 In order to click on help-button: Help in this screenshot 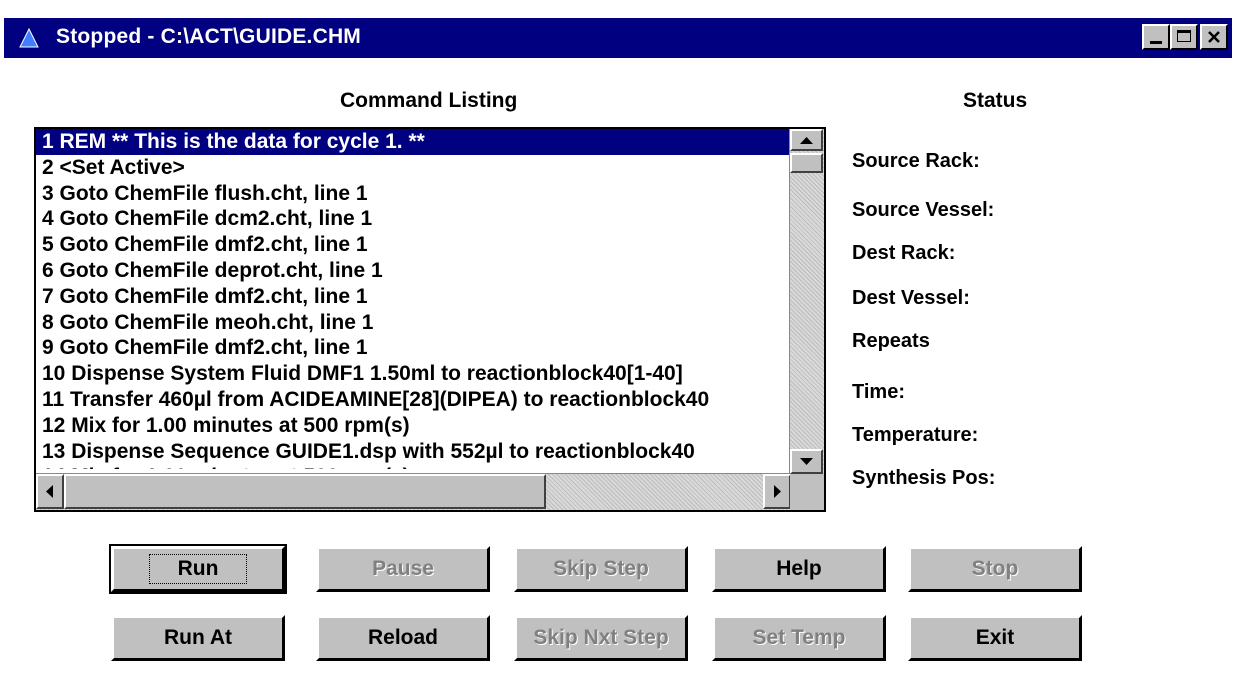, I will do `click(799, 569)`.